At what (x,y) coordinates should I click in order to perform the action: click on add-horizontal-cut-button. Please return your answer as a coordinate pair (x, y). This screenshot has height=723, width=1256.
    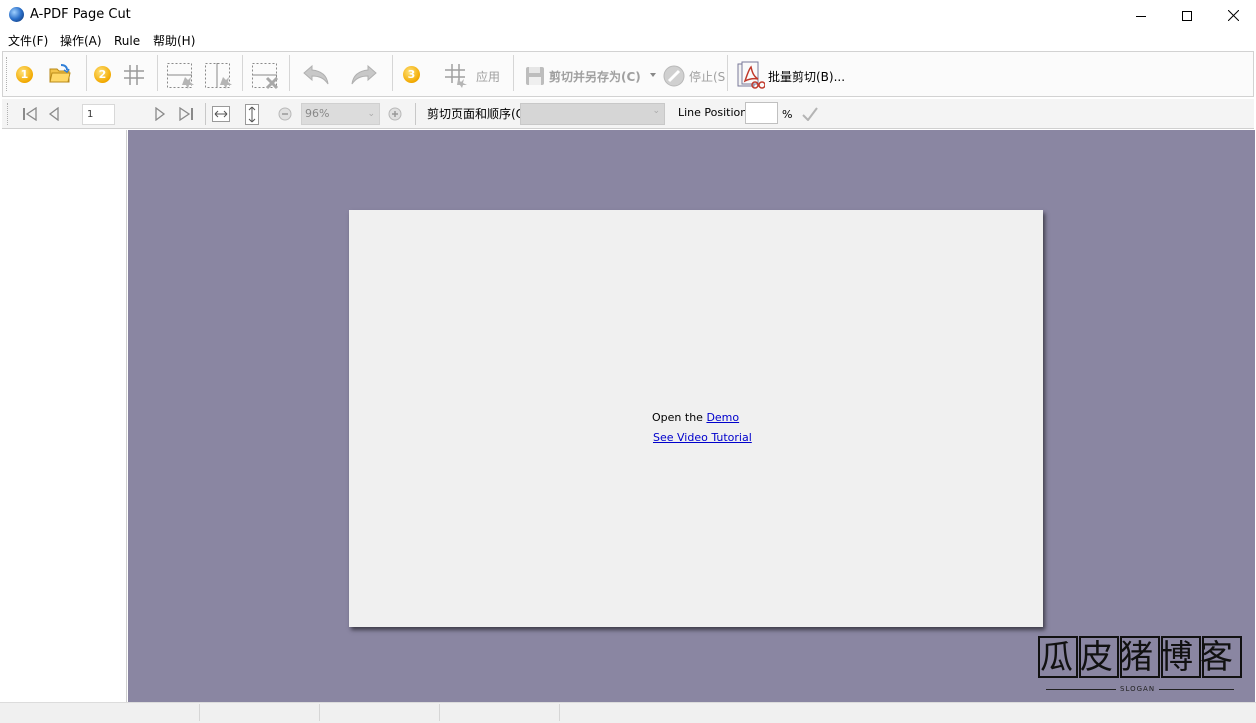
    Looking at the image, I should click on (219, 77).